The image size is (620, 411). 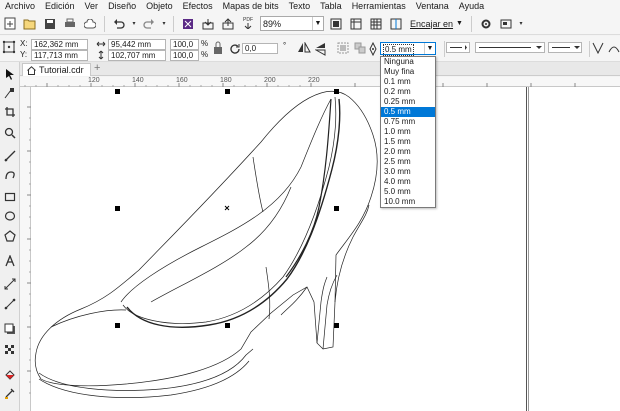 I want to click on mirror-horizontal-icon, so click(x=304, y=48).